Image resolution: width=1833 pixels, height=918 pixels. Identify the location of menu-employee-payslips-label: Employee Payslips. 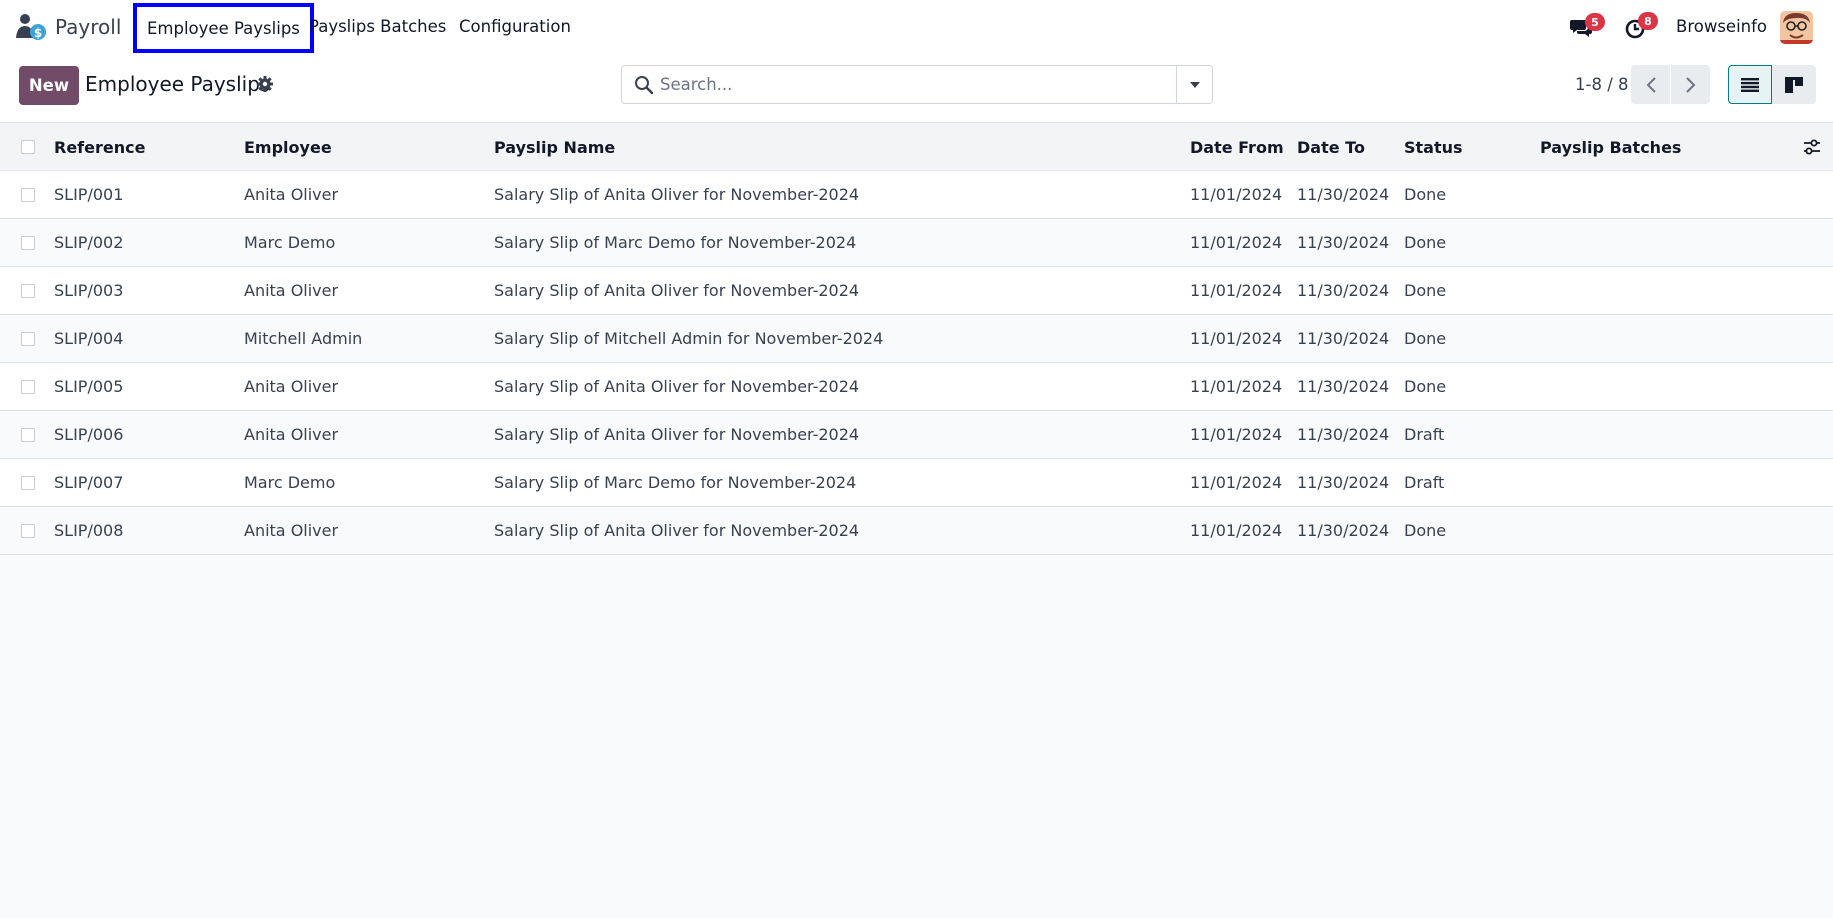
(223, 28).